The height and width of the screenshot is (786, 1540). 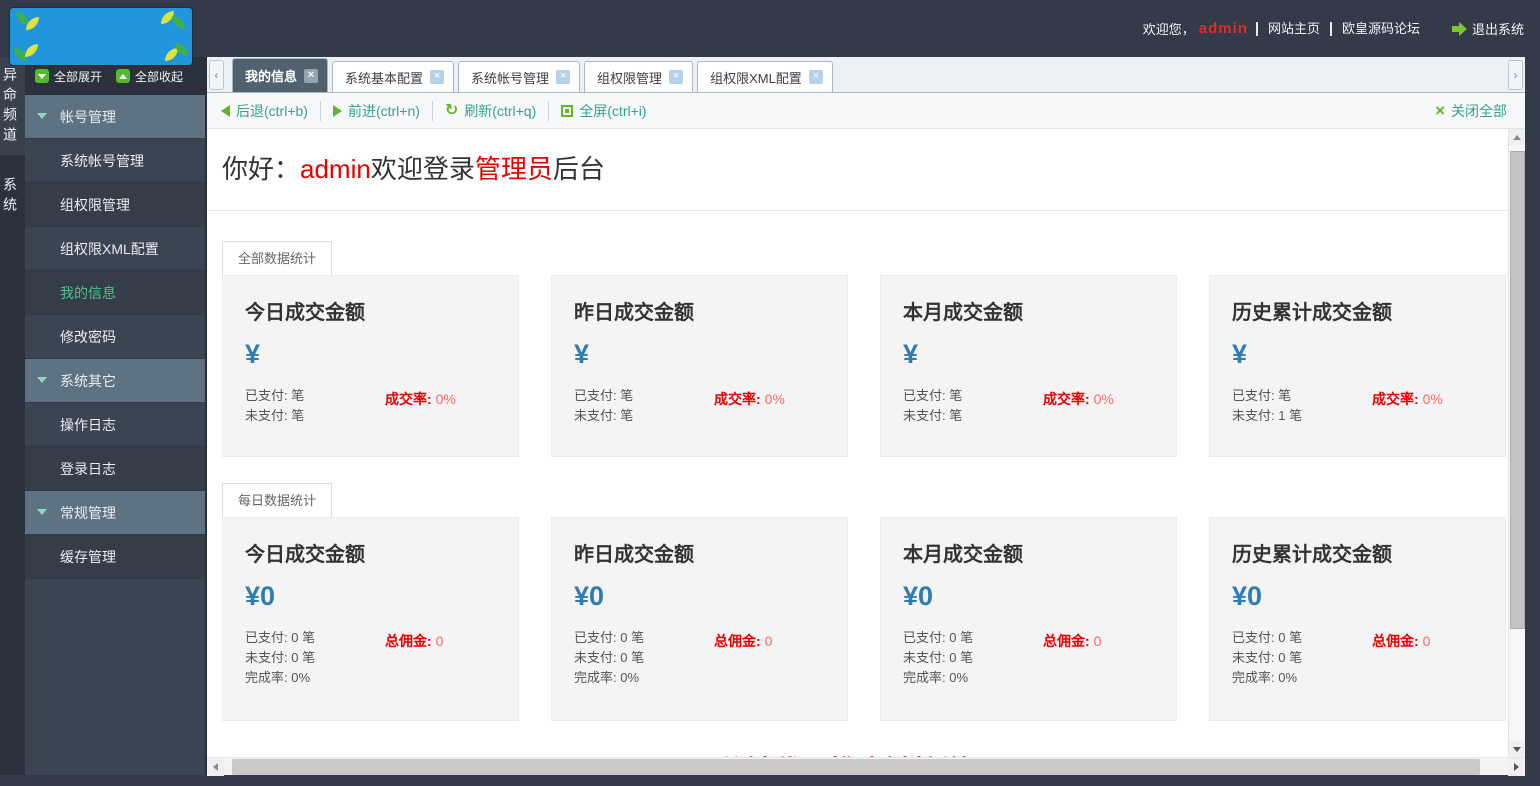 I want to click on sidebar-item-label: 组权限管理, so click(x=95, y=204).